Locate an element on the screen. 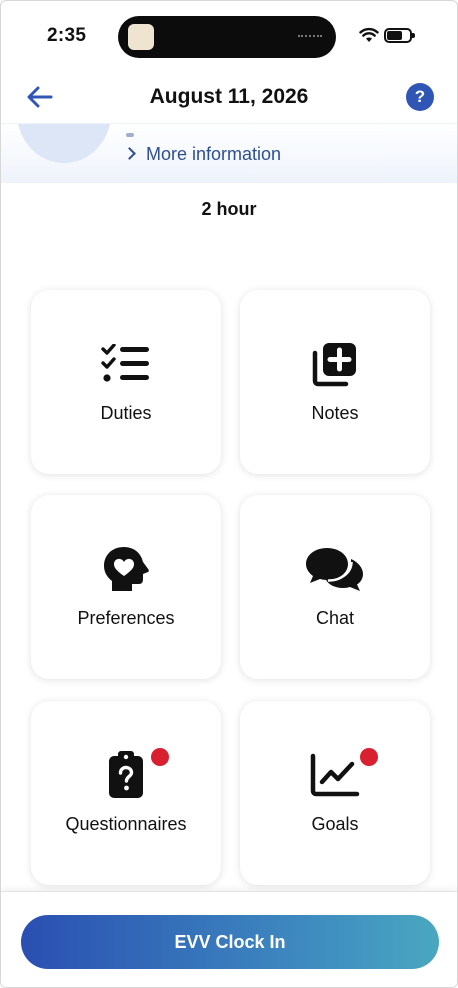  more-information-link: More information is located at coordinates (202, 154).